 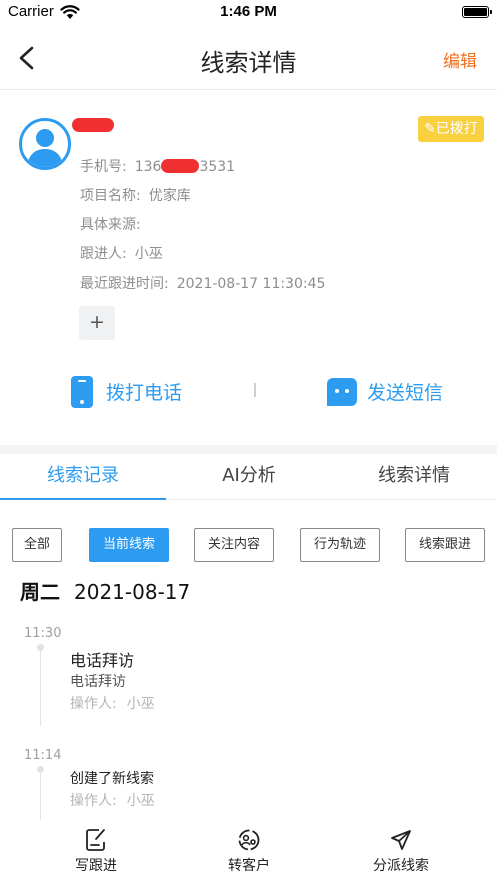 I want to click on call-label: 拨打电话, so click(x=144, y=393).